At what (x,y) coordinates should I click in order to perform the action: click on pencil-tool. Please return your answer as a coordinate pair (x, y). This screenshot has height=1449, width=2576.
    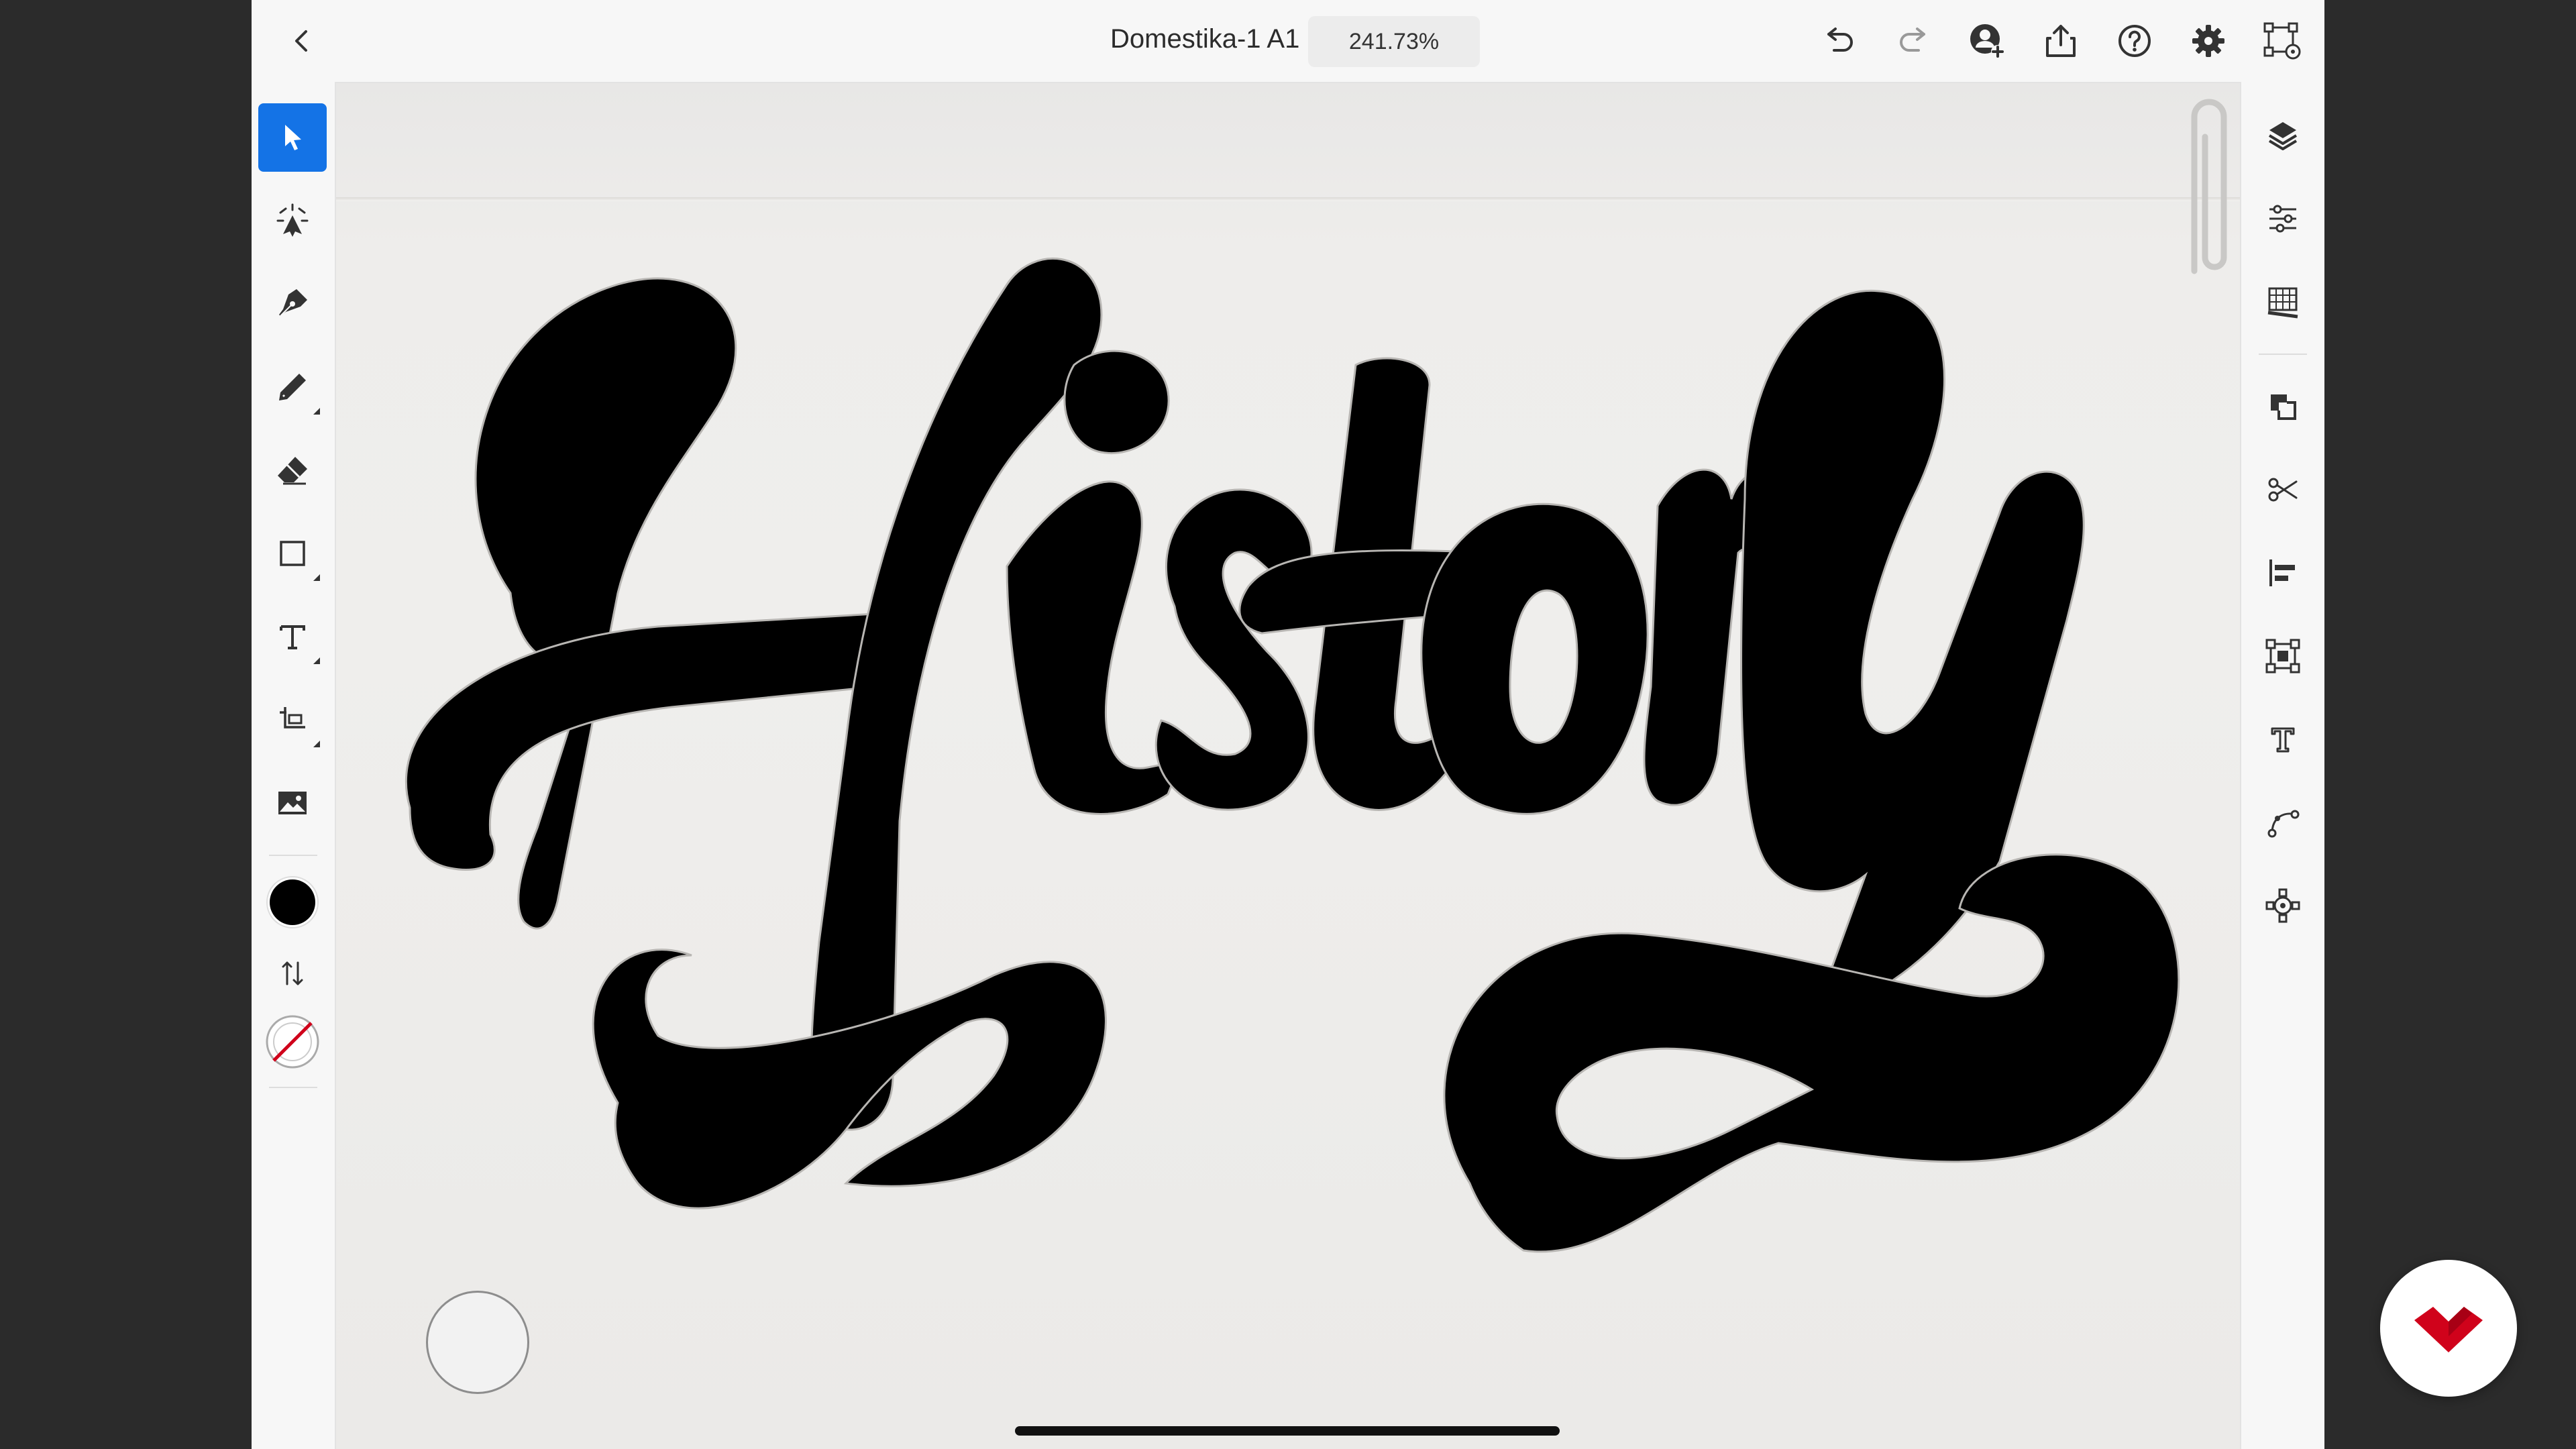
    Looking at the image, I should click on (292, 387).